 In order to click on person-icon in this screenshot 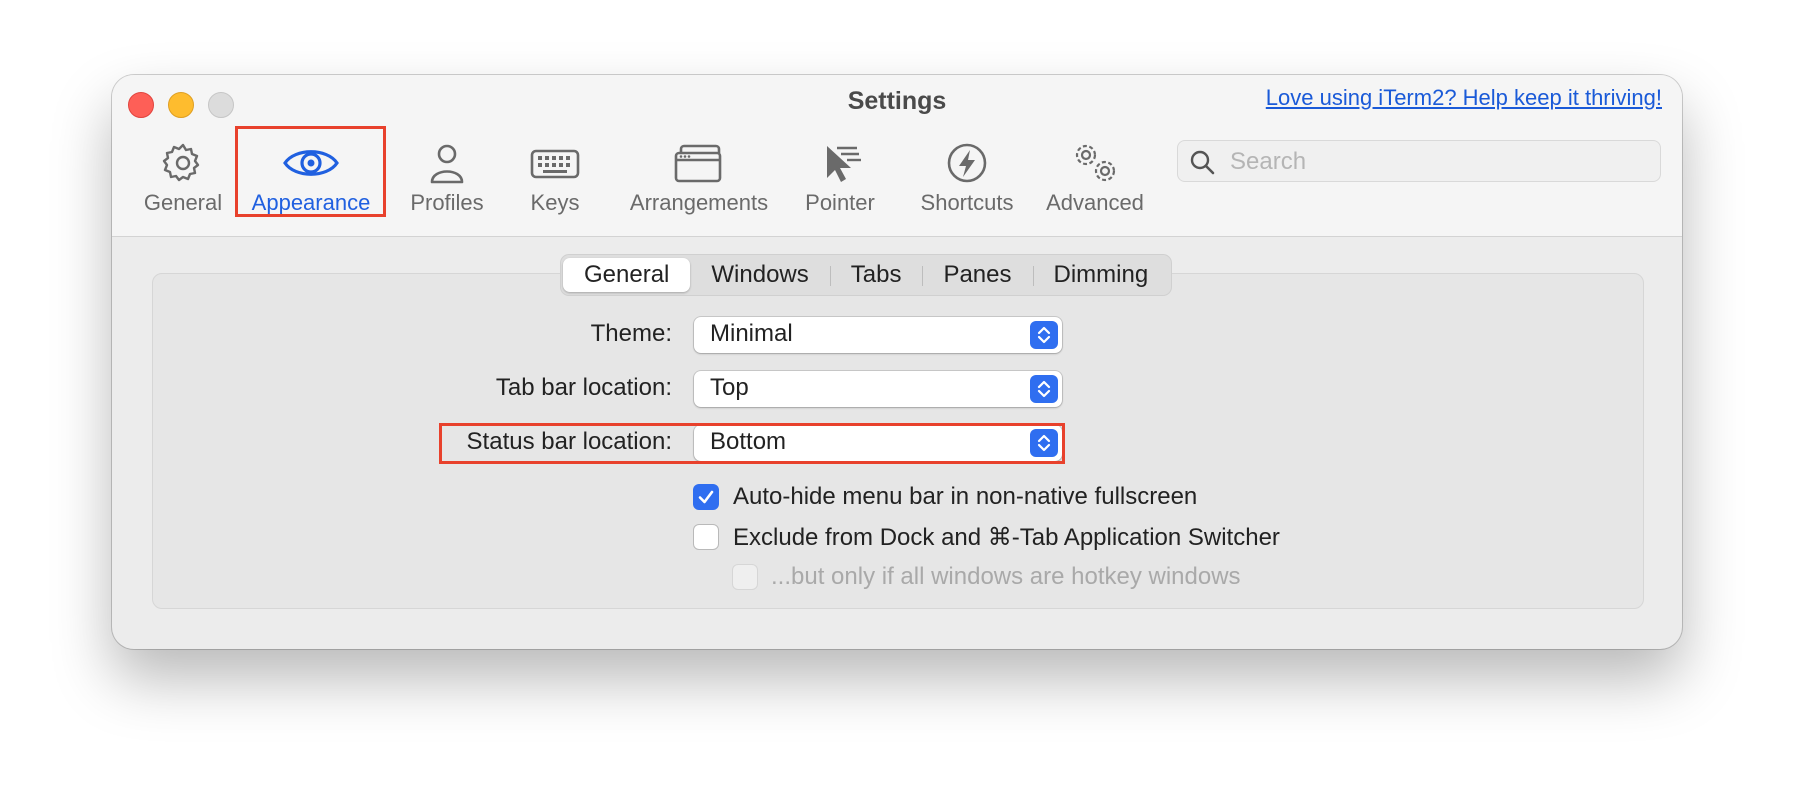, I will do `click(447, 164)`.